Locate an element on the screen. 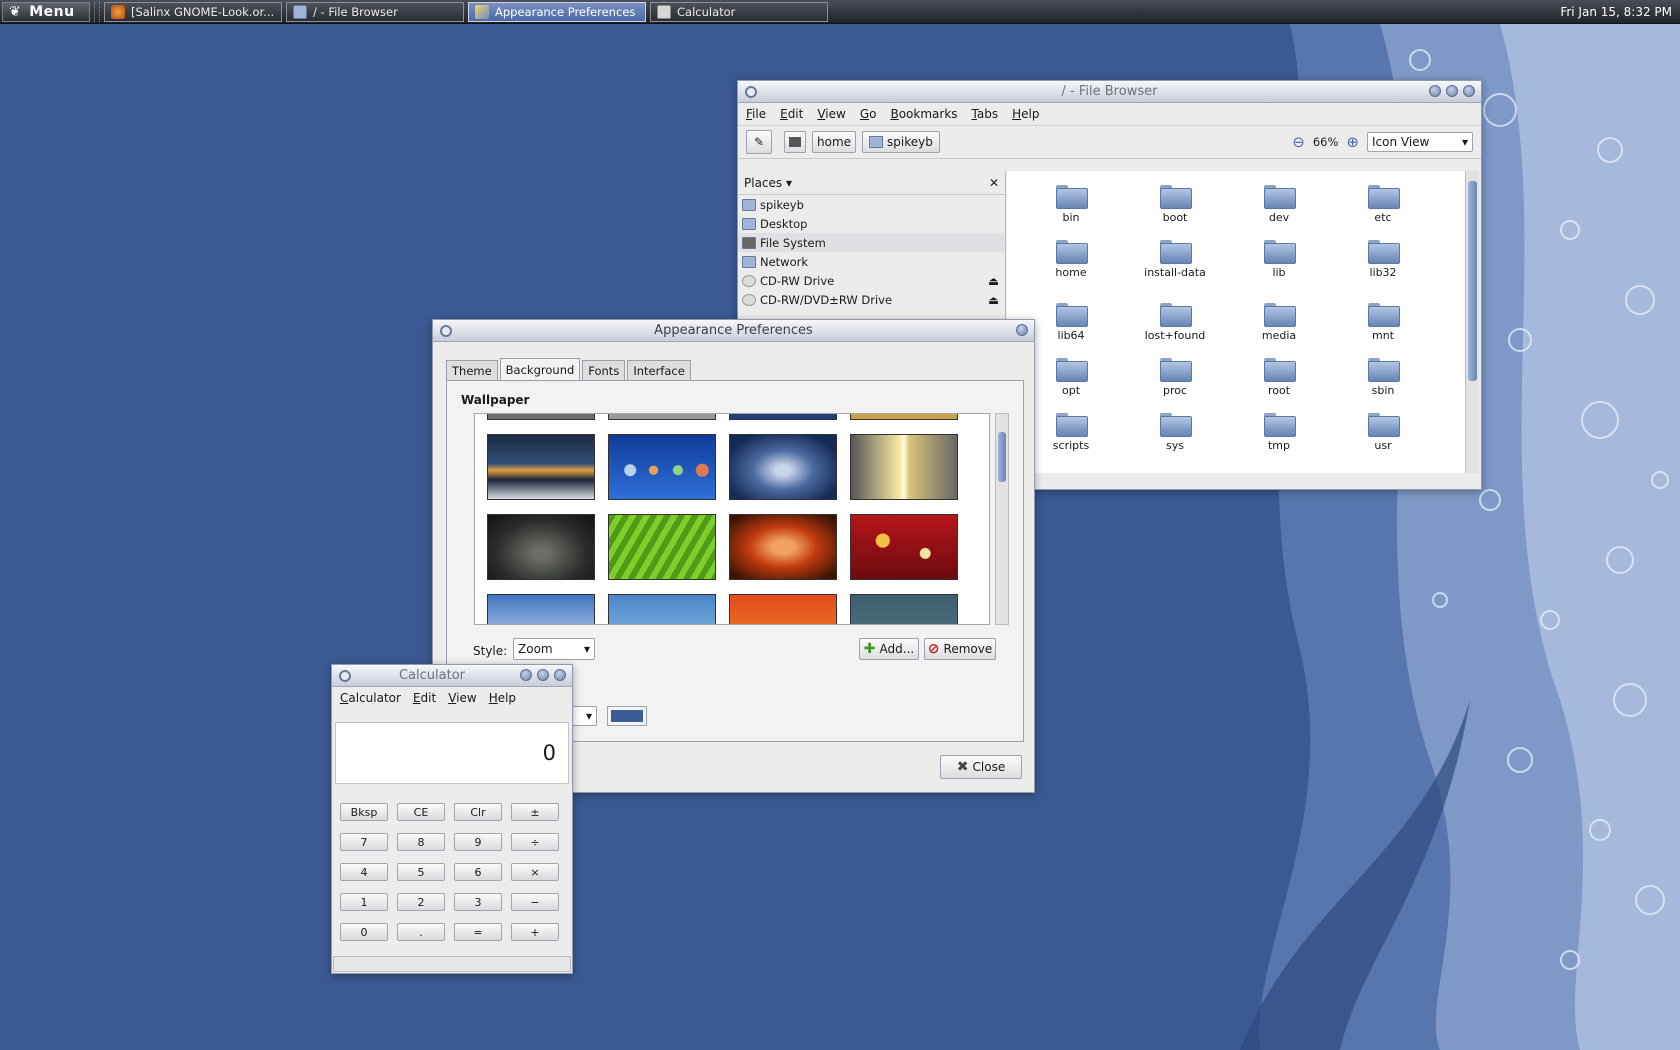  close-button: ✖ Close is located at coordinates (981, 767).